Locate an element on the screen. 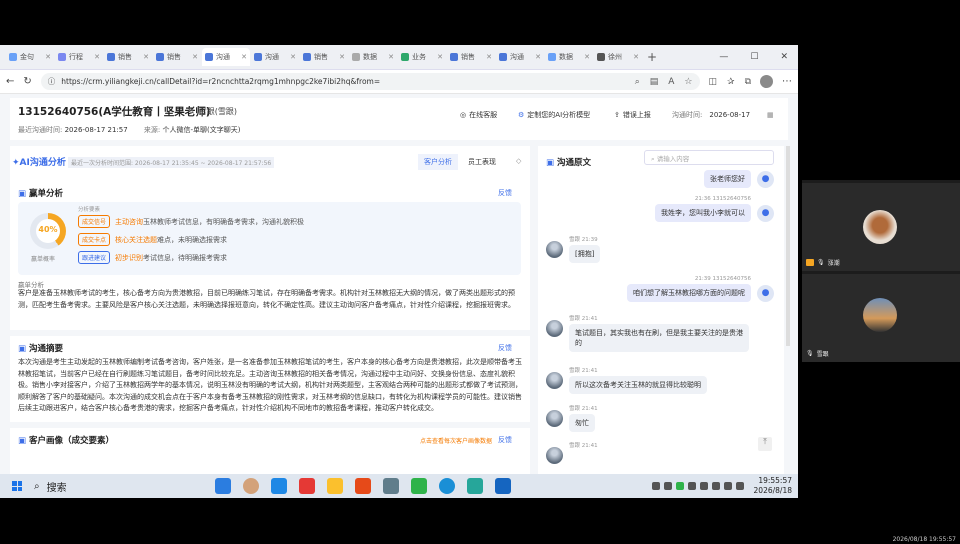 Image resolution: width=960 pixels, height=544 pixels. maximize-icon: ☐ is located at coordinates (754, 57).